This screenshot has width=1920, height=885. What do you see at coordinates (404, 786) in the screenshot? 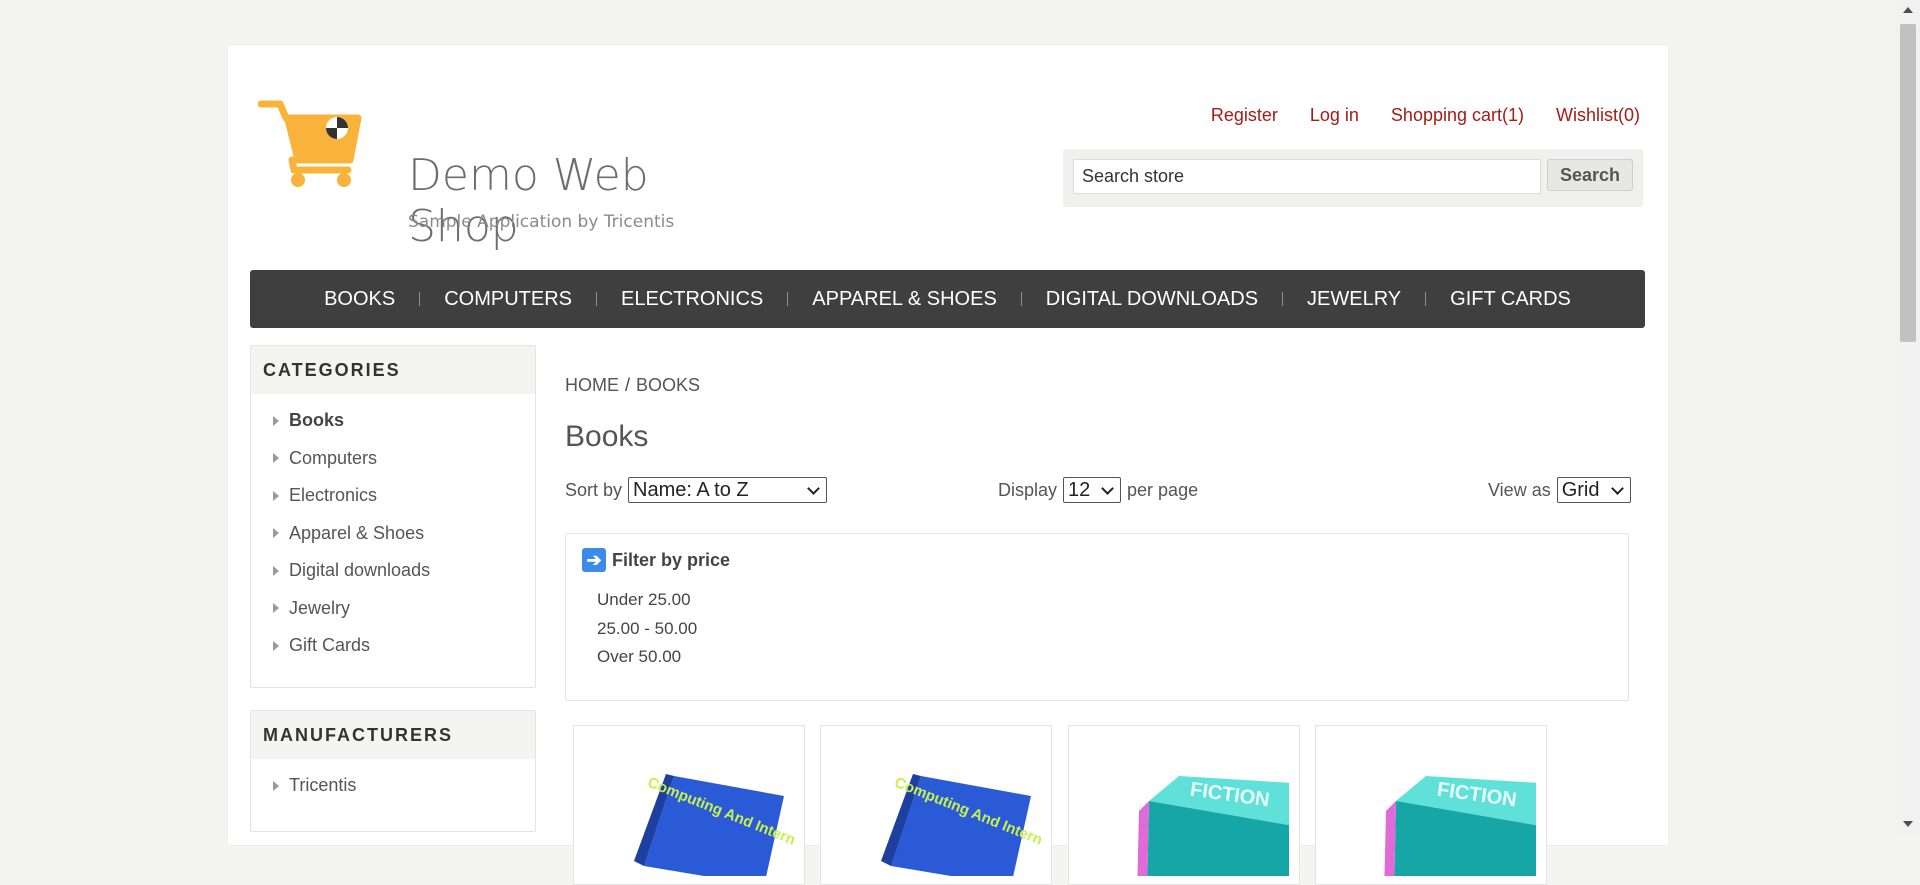
I see `manufacturer-item-tricentis: Tricentis` at bounding box center [404, 786].